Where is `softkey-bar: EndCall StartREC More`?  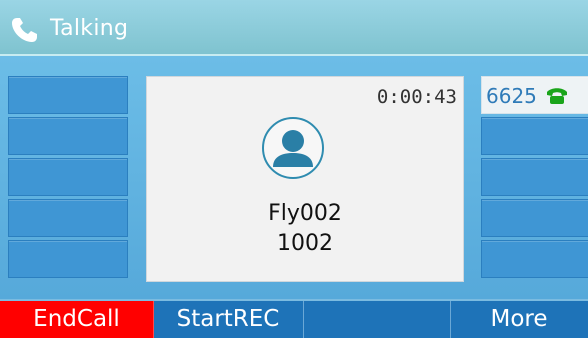 softkey-bar: EndCall StartREC More is located at coordinates (294, 318).